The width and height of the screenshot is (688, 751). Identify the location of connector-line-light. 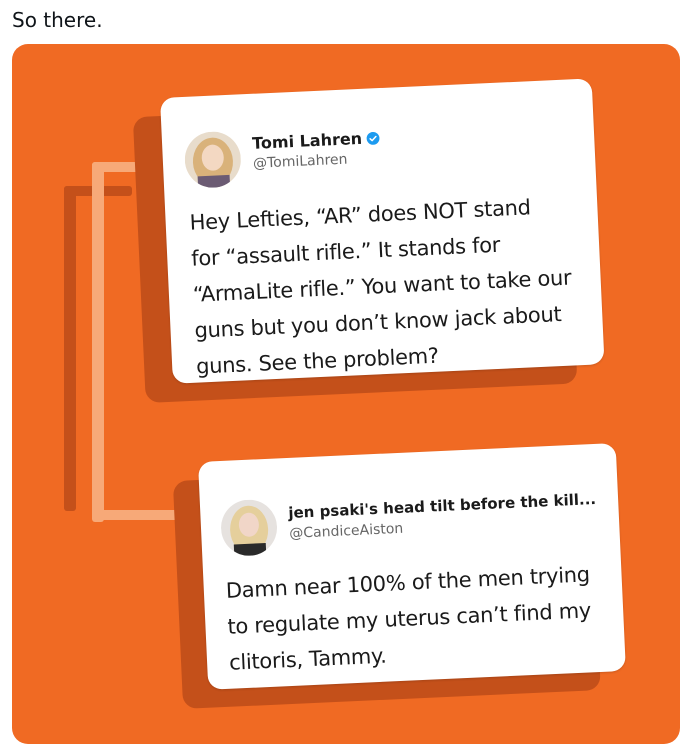
(98, 342).